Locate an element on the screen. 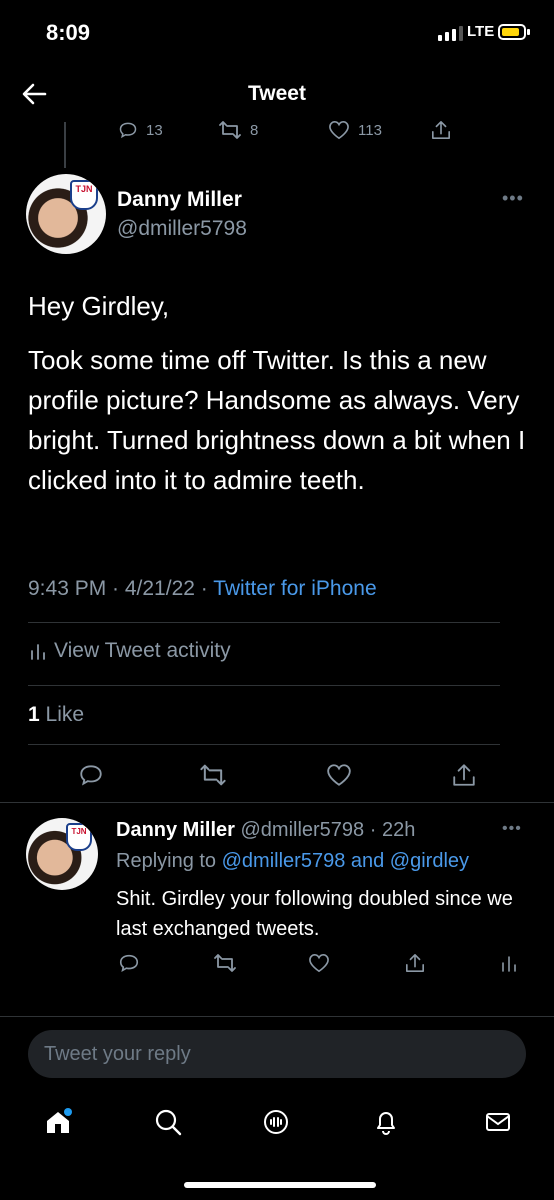 The width and height of the screenshot is (554, 1200). reply-reply-button is located at coordinates (129, 963).